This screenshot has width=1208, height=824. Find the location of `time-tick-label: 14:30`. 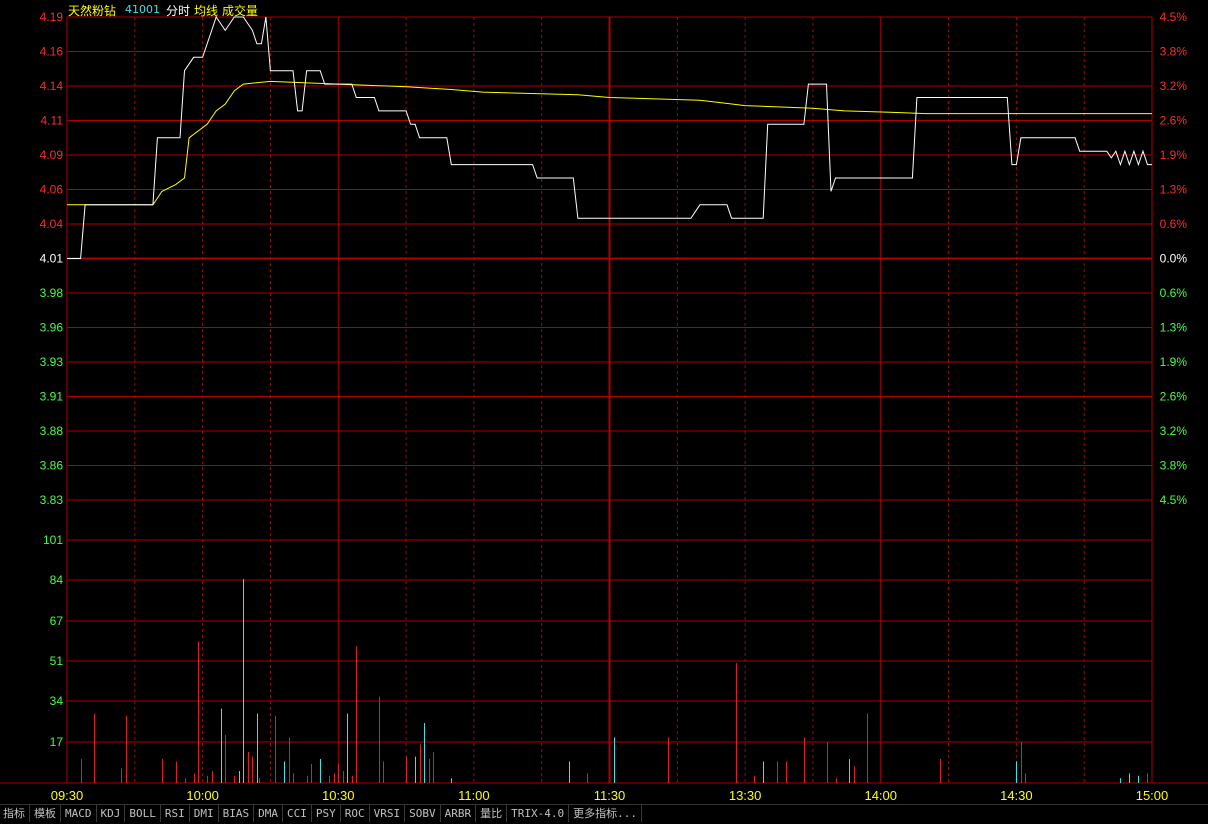

time-tick-label: 14:30 is located at coordinates (1016, 795).